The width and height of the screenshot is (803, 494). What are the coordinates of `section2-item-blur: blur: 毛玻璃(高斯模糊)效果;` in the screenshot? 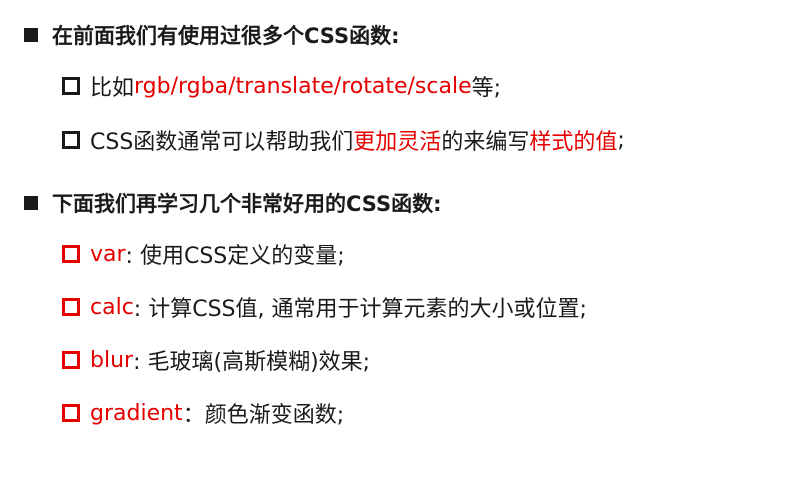 It's located at (216, 360).